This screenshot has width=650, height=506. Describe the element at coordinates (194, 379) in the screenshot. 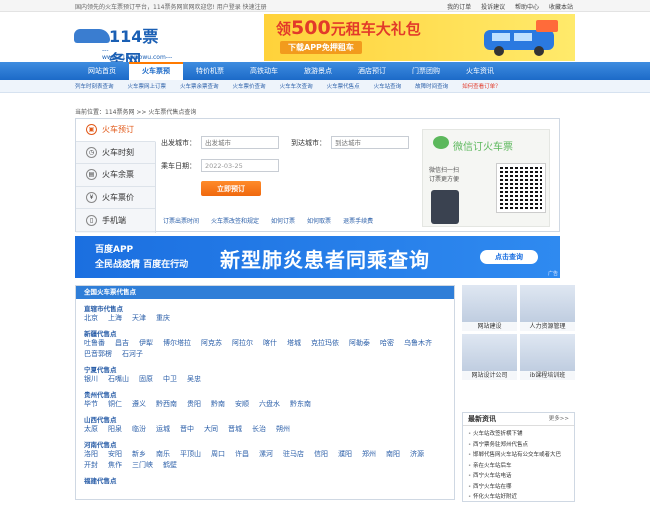

I see `city-link: 吴忠` at that location.